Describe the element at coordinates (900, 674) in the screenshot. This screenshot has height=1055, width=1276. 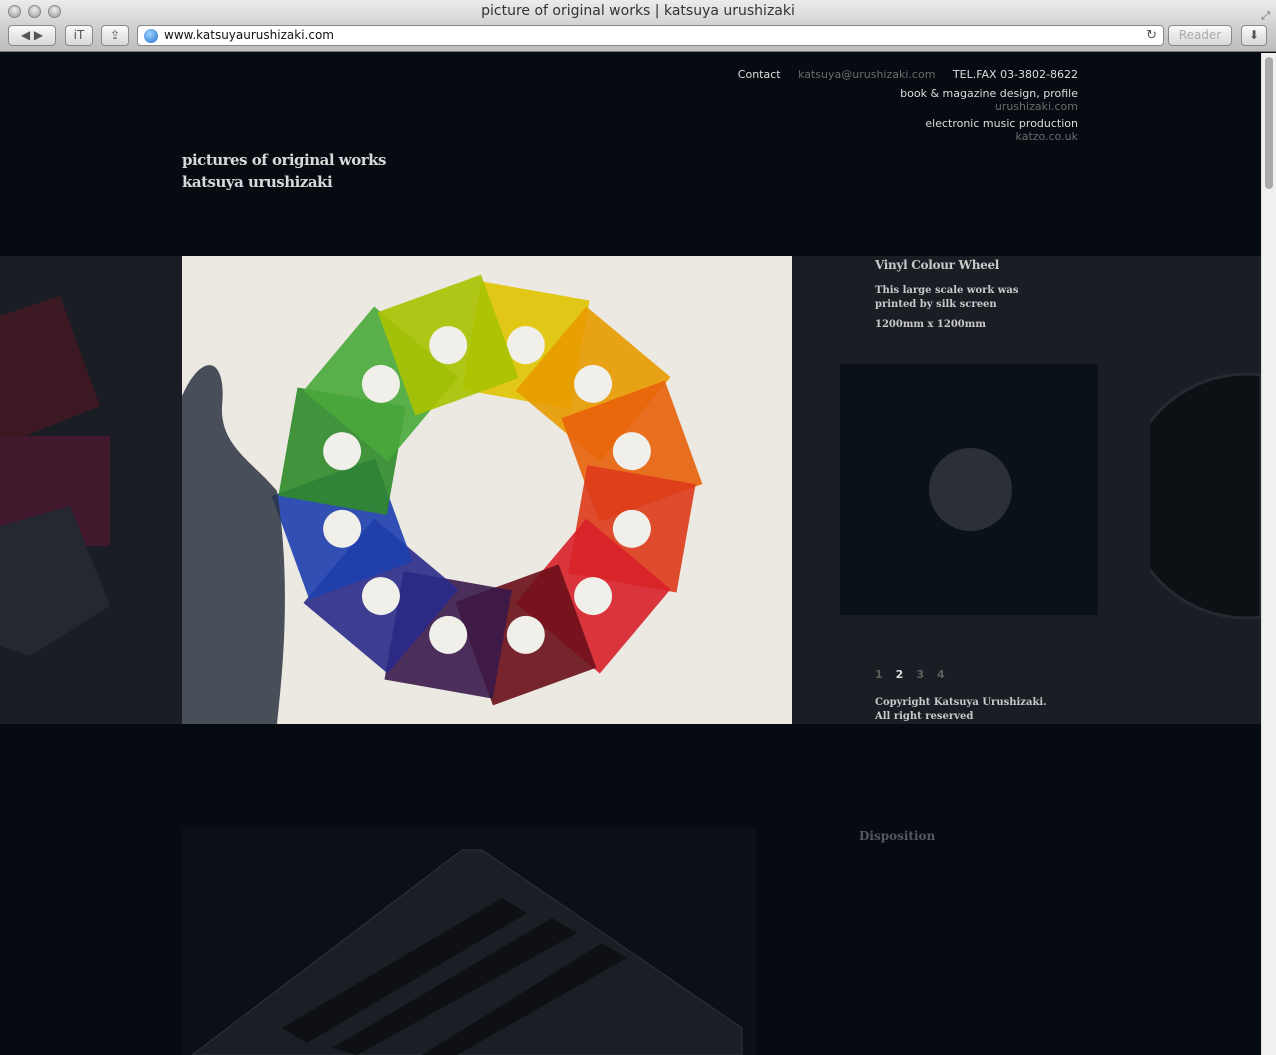
I see `page-2: 2` at that location.